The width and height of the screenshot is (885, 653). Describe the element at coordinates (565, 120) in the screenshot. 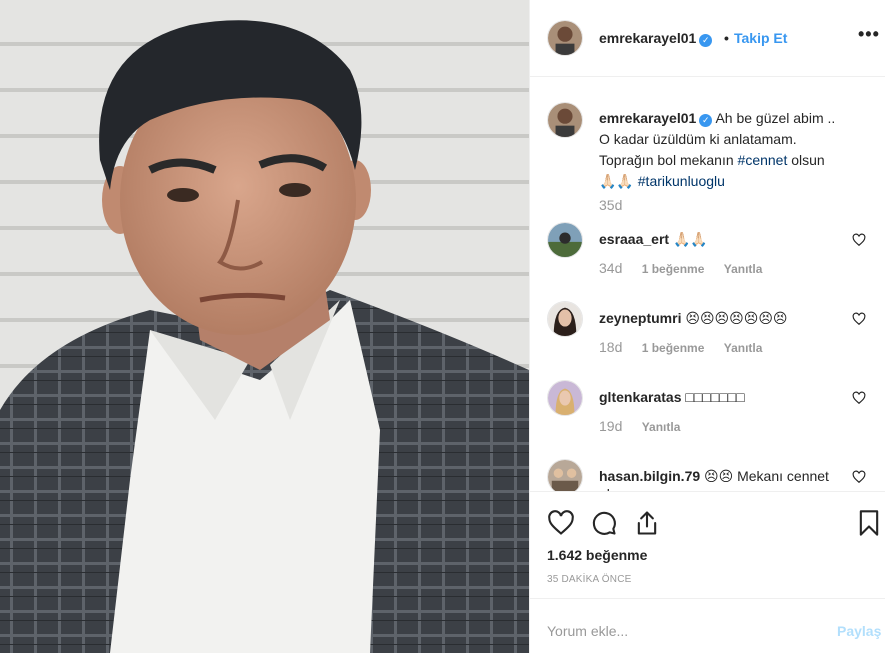

I see `caption-avatar` at that location.